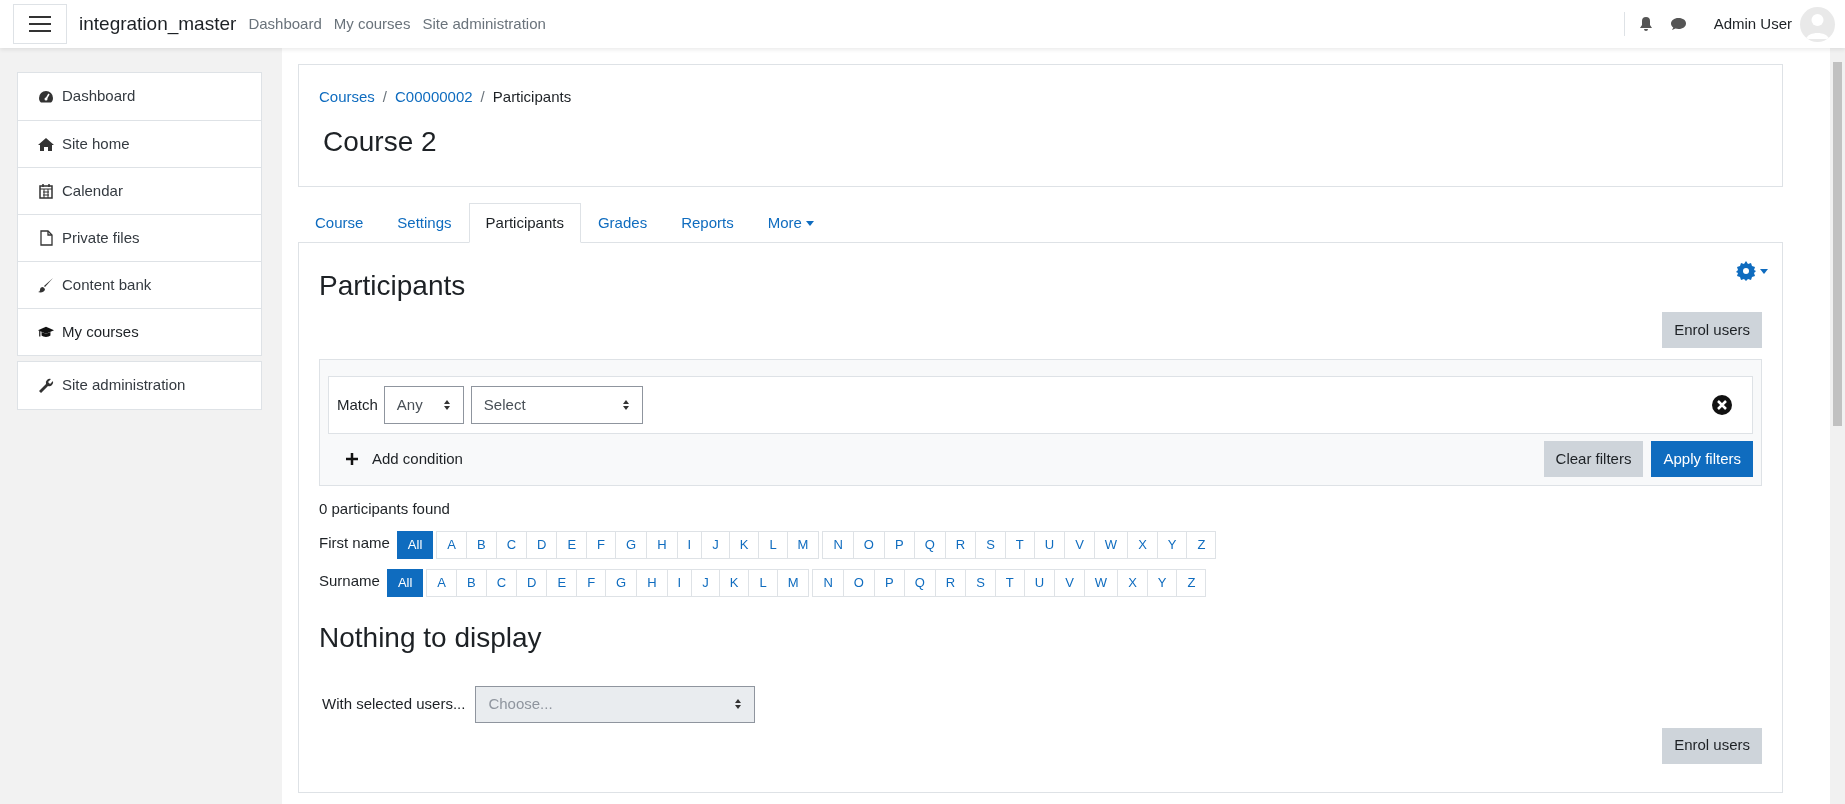  Describe the element at coordinates (347, 97) in the screenshot. I see `breadcrumb-link: Courses` at that location.